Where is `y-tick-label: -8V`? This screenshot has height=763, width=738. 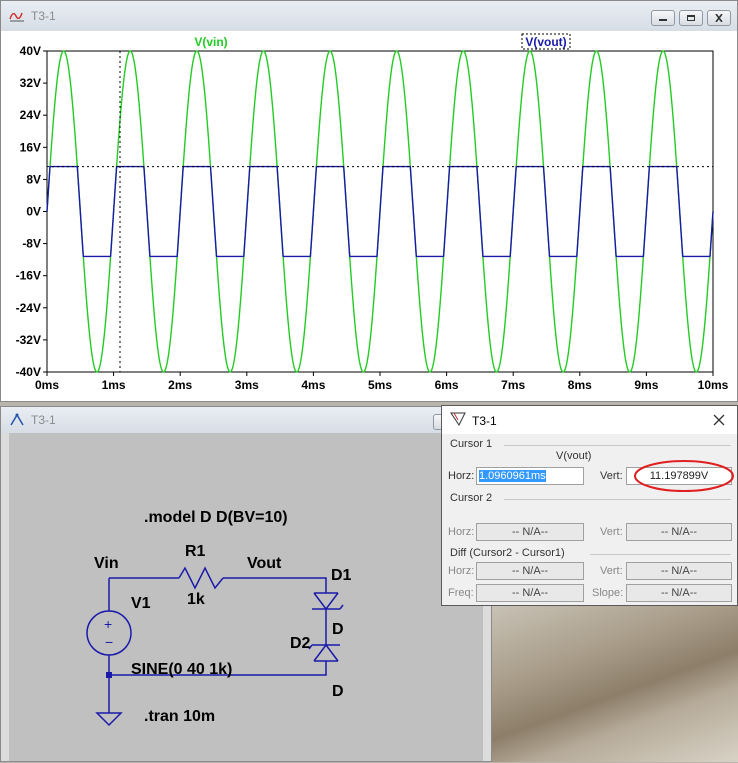 y-tick-label: -8V is located at coordinates (31, 244).